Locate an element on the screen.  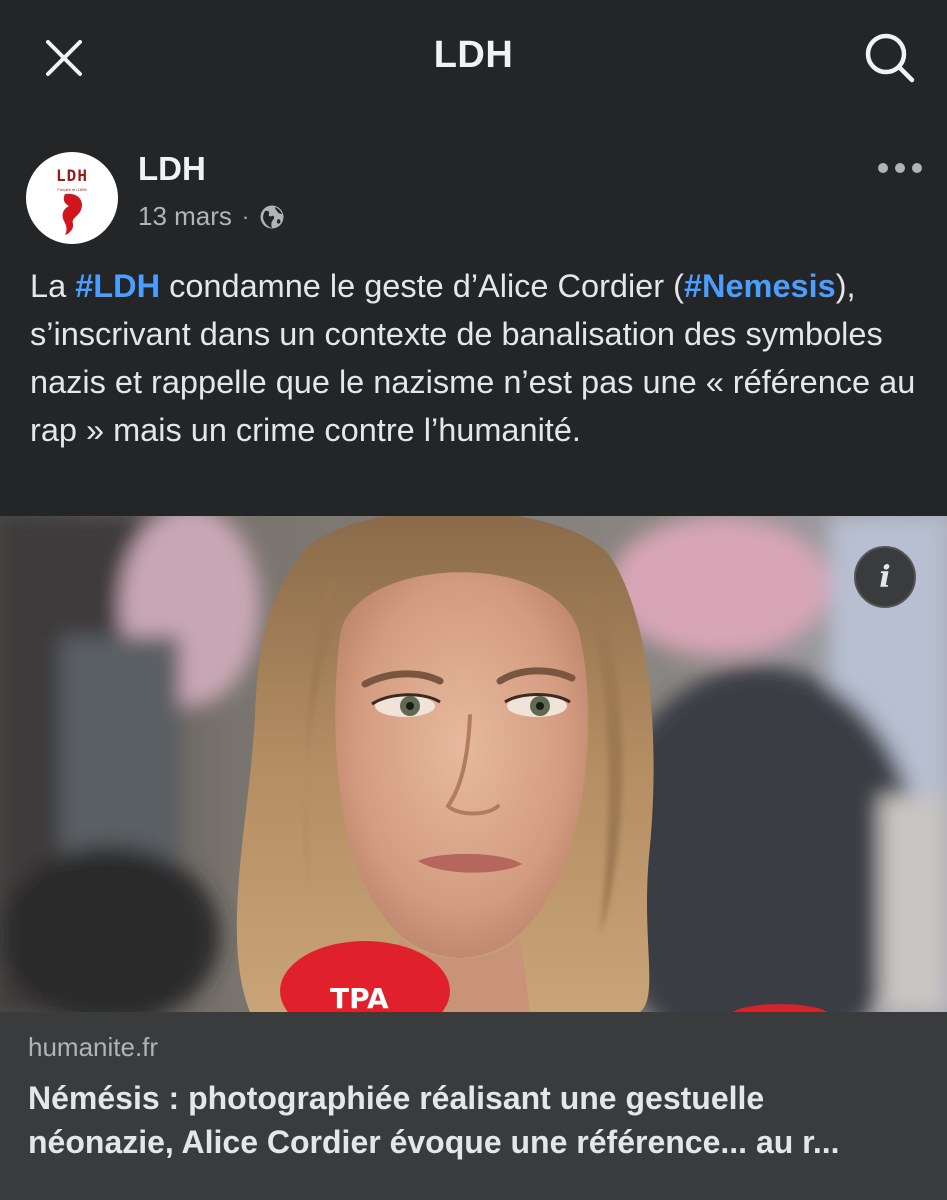
post-text-part: La is located at coordinates (53, 286).